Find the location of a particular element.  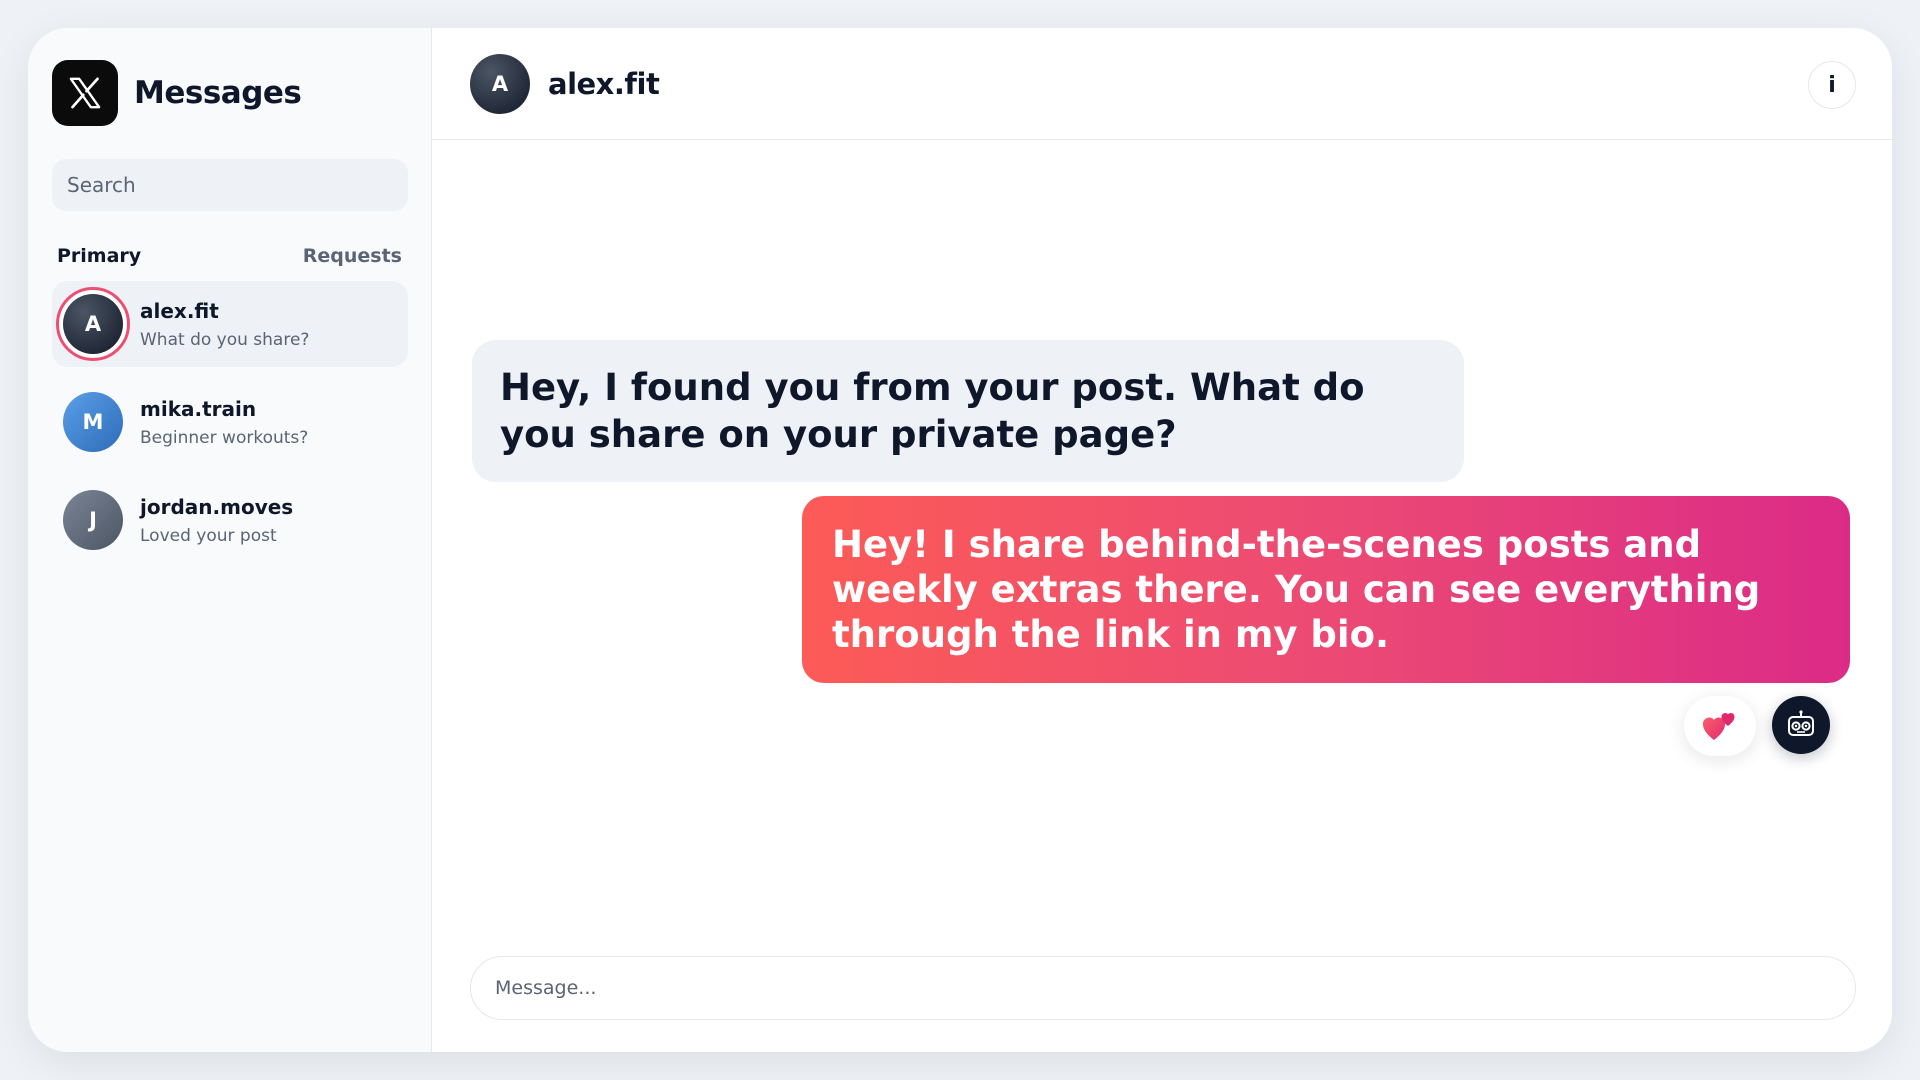

info-icon: i is located at coordinates (1832, 85).